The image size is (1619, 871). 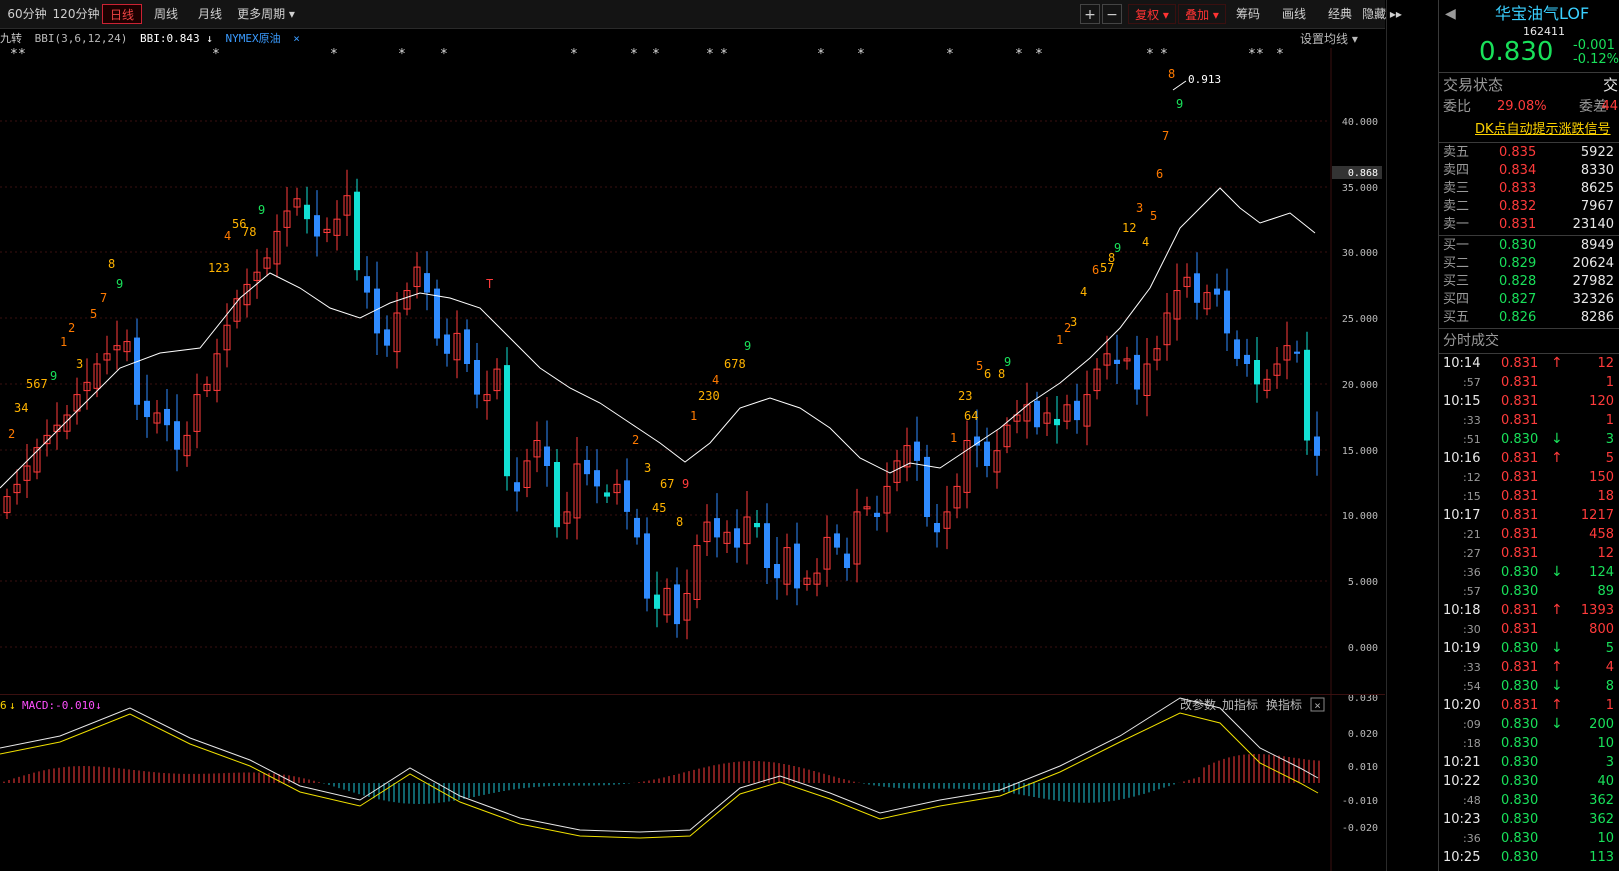 What do you see at coordinates (1518, 206) in the screenshot?
I see `ask-price: 0.832` at bounding box center [1518, 206].